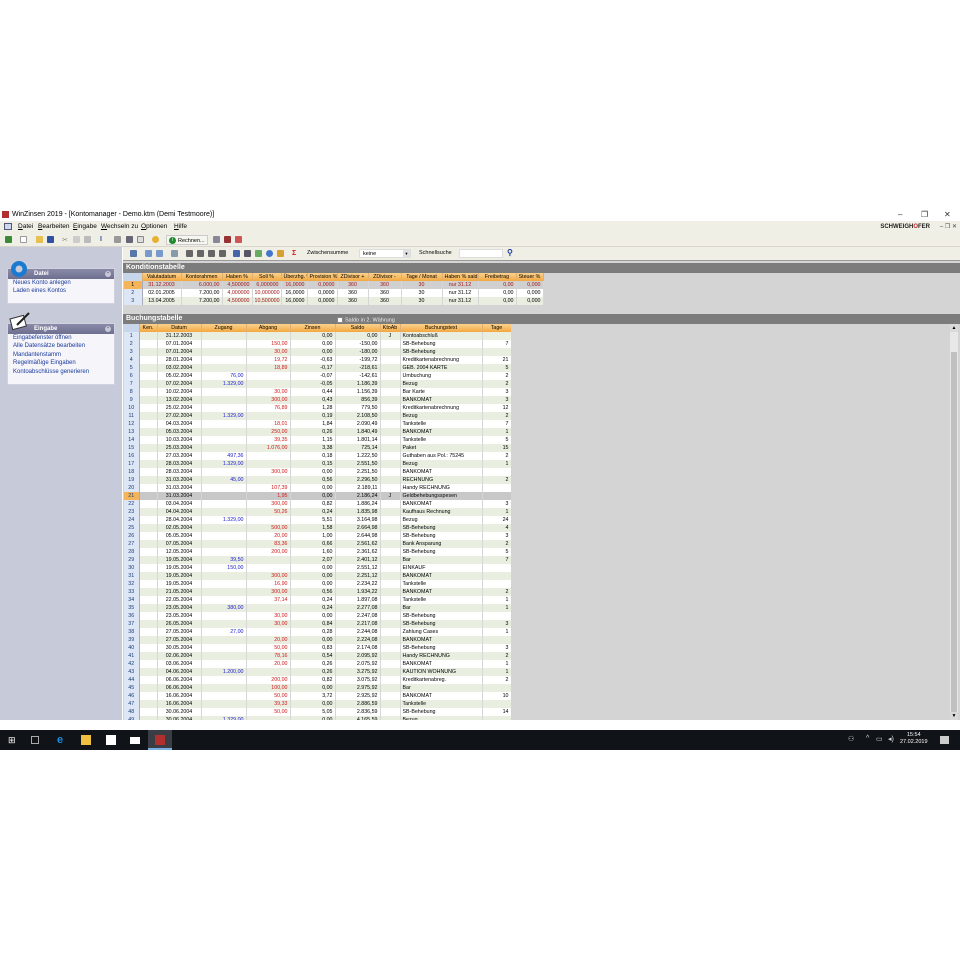 Image resolution: width=960 pixels, height=960 pixels. I want to click on column-header: Freibetrag, so click(497, 277).